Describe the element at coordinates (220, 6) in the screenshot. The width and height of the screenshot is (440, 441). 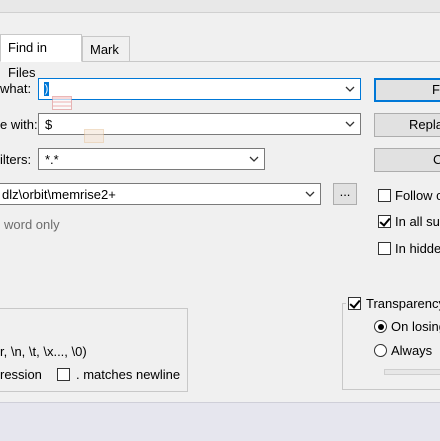
I see `window-top-edge` at that location.